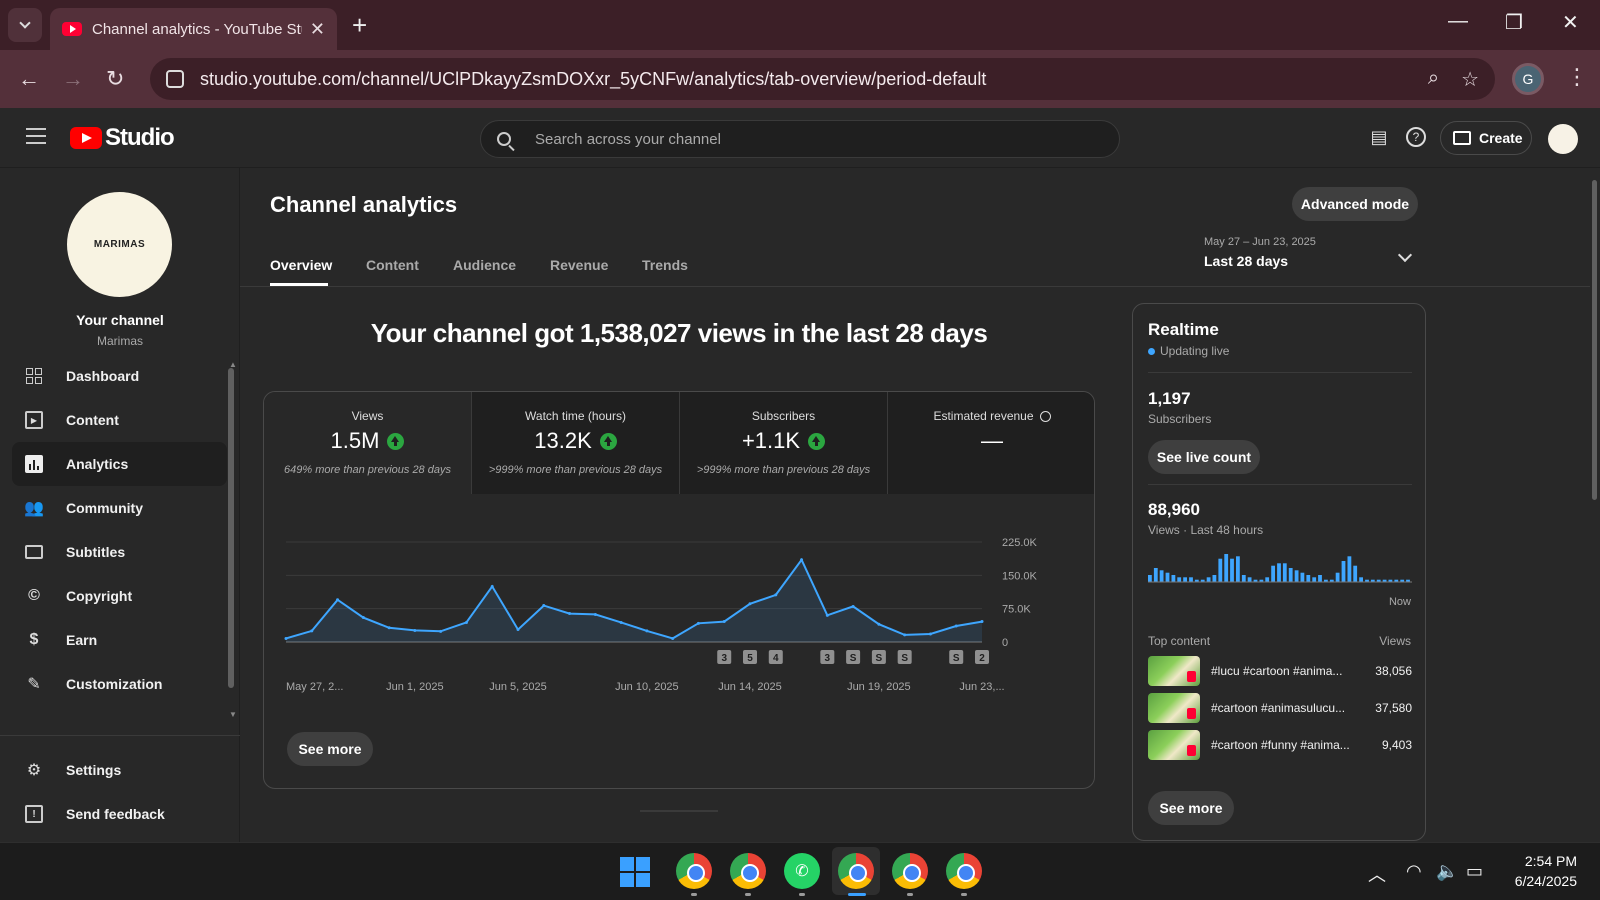  Describe the element at coordinates (1280, 671) in the screenshot. I see `top-content-row: #lucu #cartoon #anima... 38,056` at that location.